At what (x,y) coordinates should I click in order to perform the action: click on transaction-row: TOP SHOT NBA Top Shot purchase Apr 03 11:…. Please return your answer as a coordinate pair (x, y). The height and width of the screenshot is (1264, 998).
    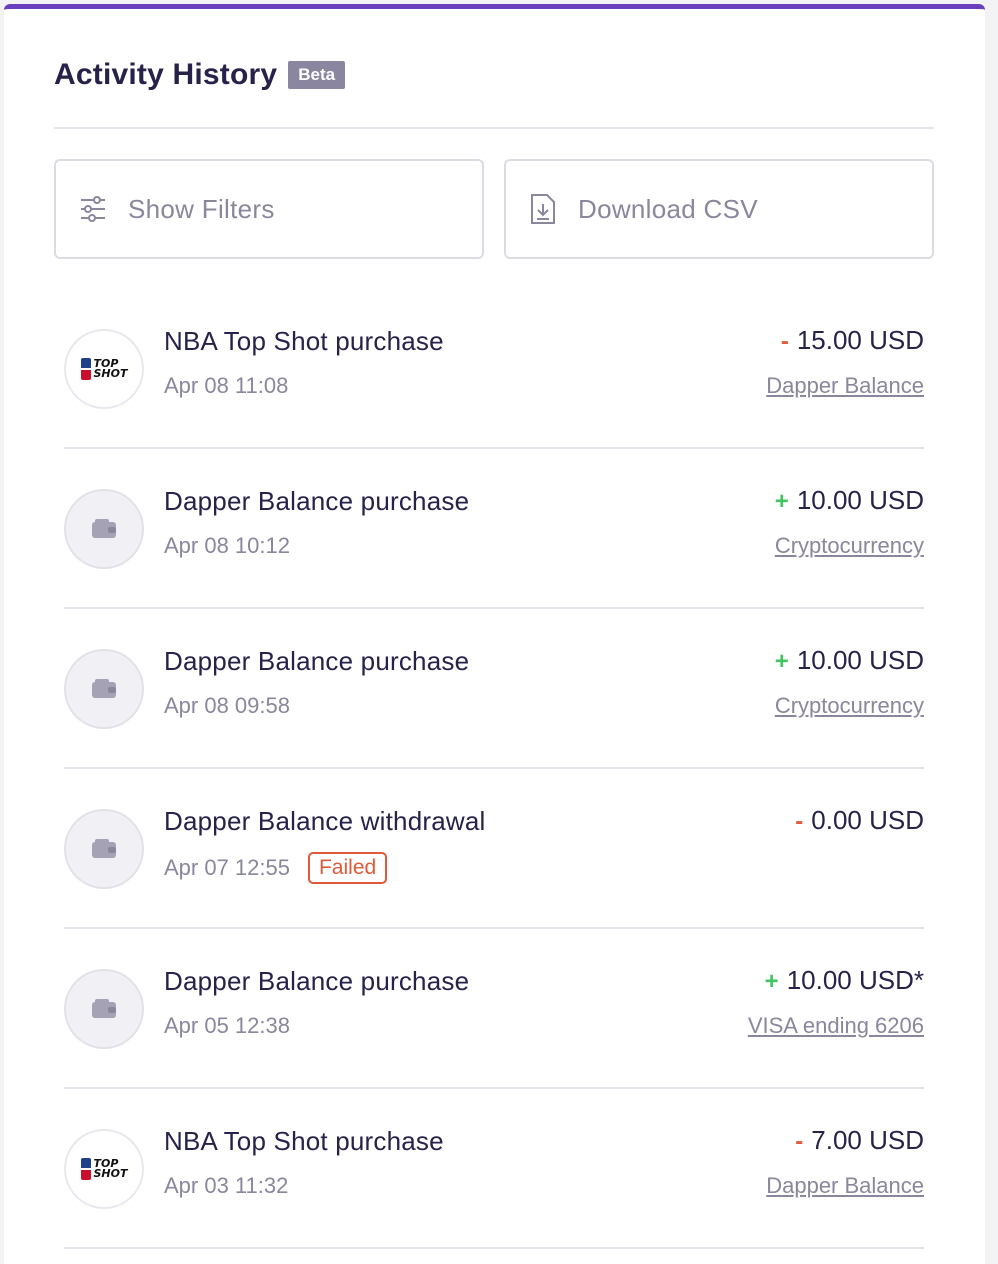
    Looking at the image, I should click on (494, 1169).